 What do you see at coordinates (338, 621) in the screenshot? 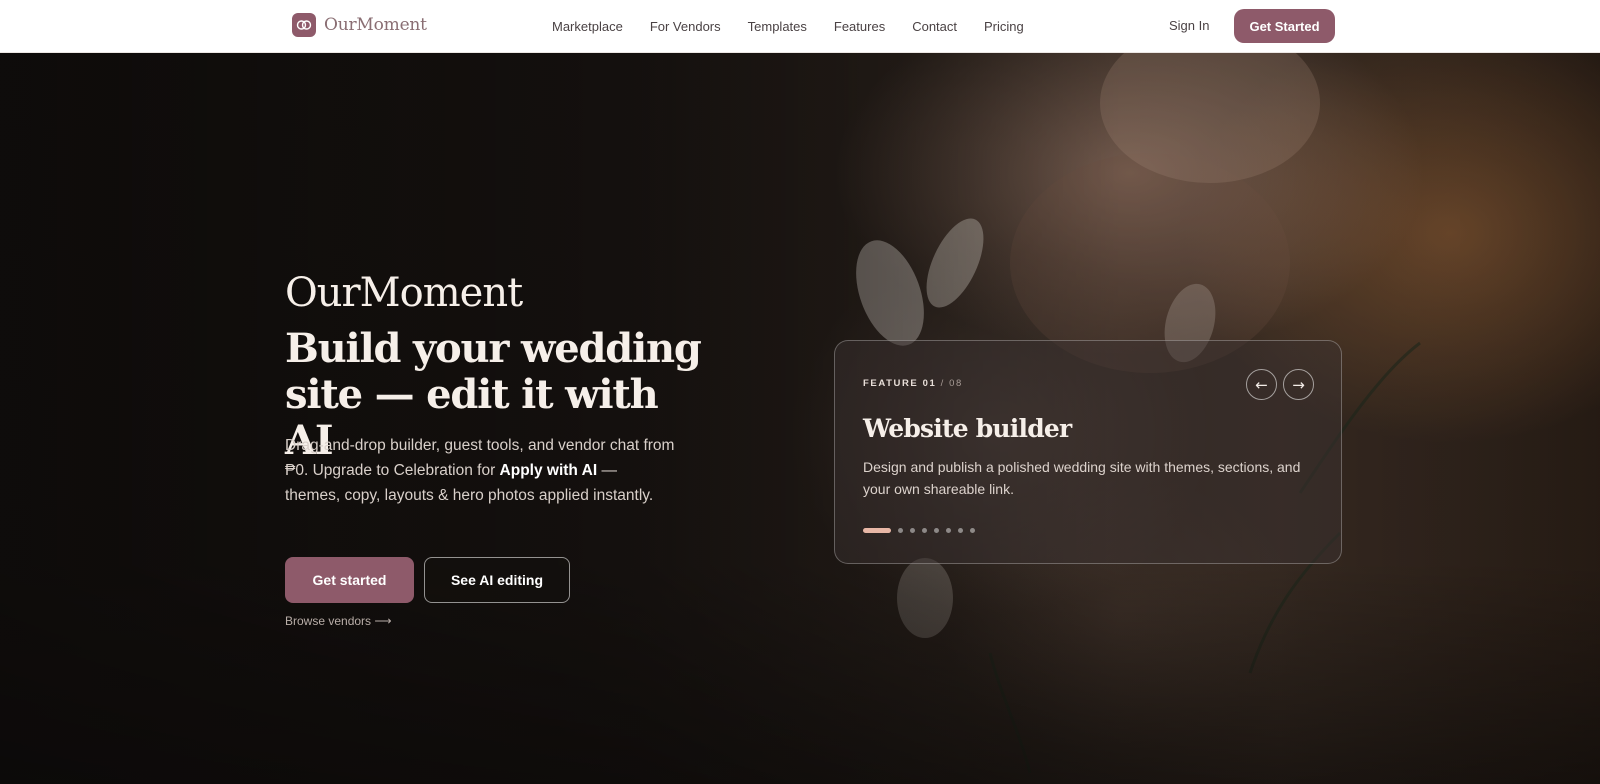
I see `browse-vendors-link: Browse vendors ⟶` at bounding box center [338, 621].